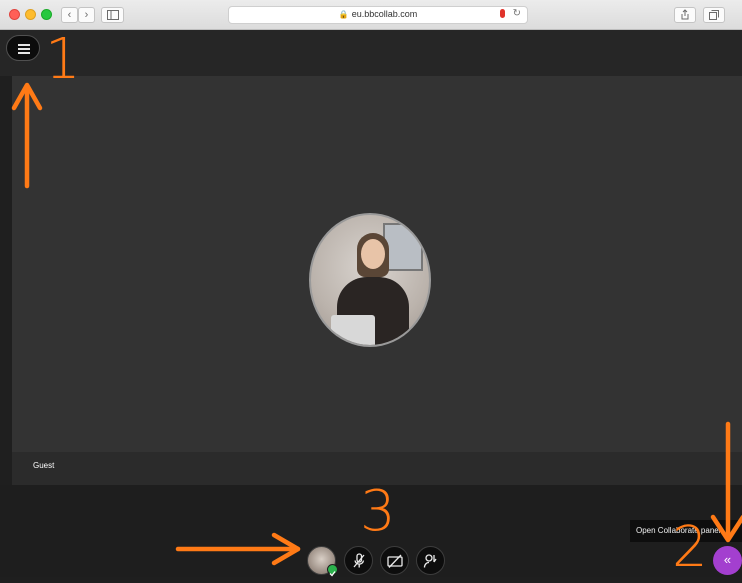  Describe the element at coordinates (726, 482) in the screenshot. I see `annotation-arrow-down` at that location.